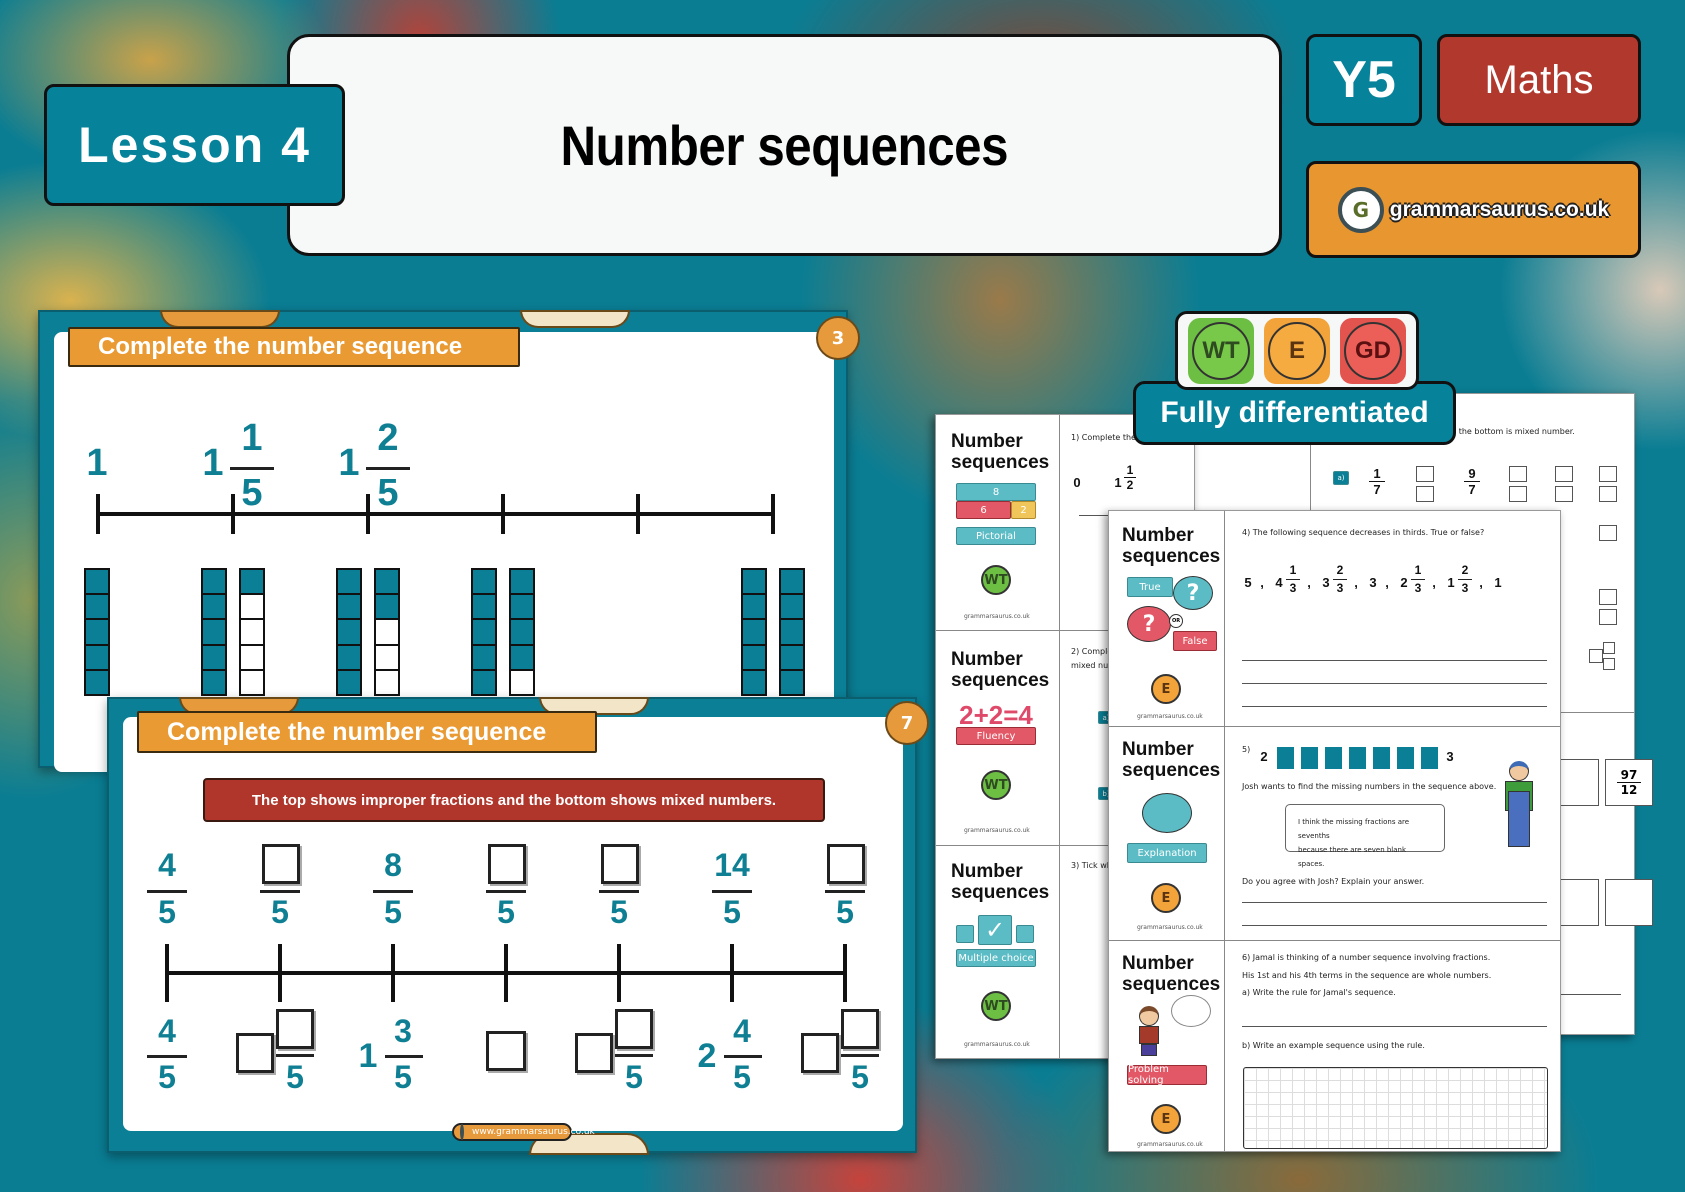 The image size is (1685, 1192). Describe the element at coordinates (996, 958) in the screenshot. I see `question-type-label: Multiple choice` at that location.